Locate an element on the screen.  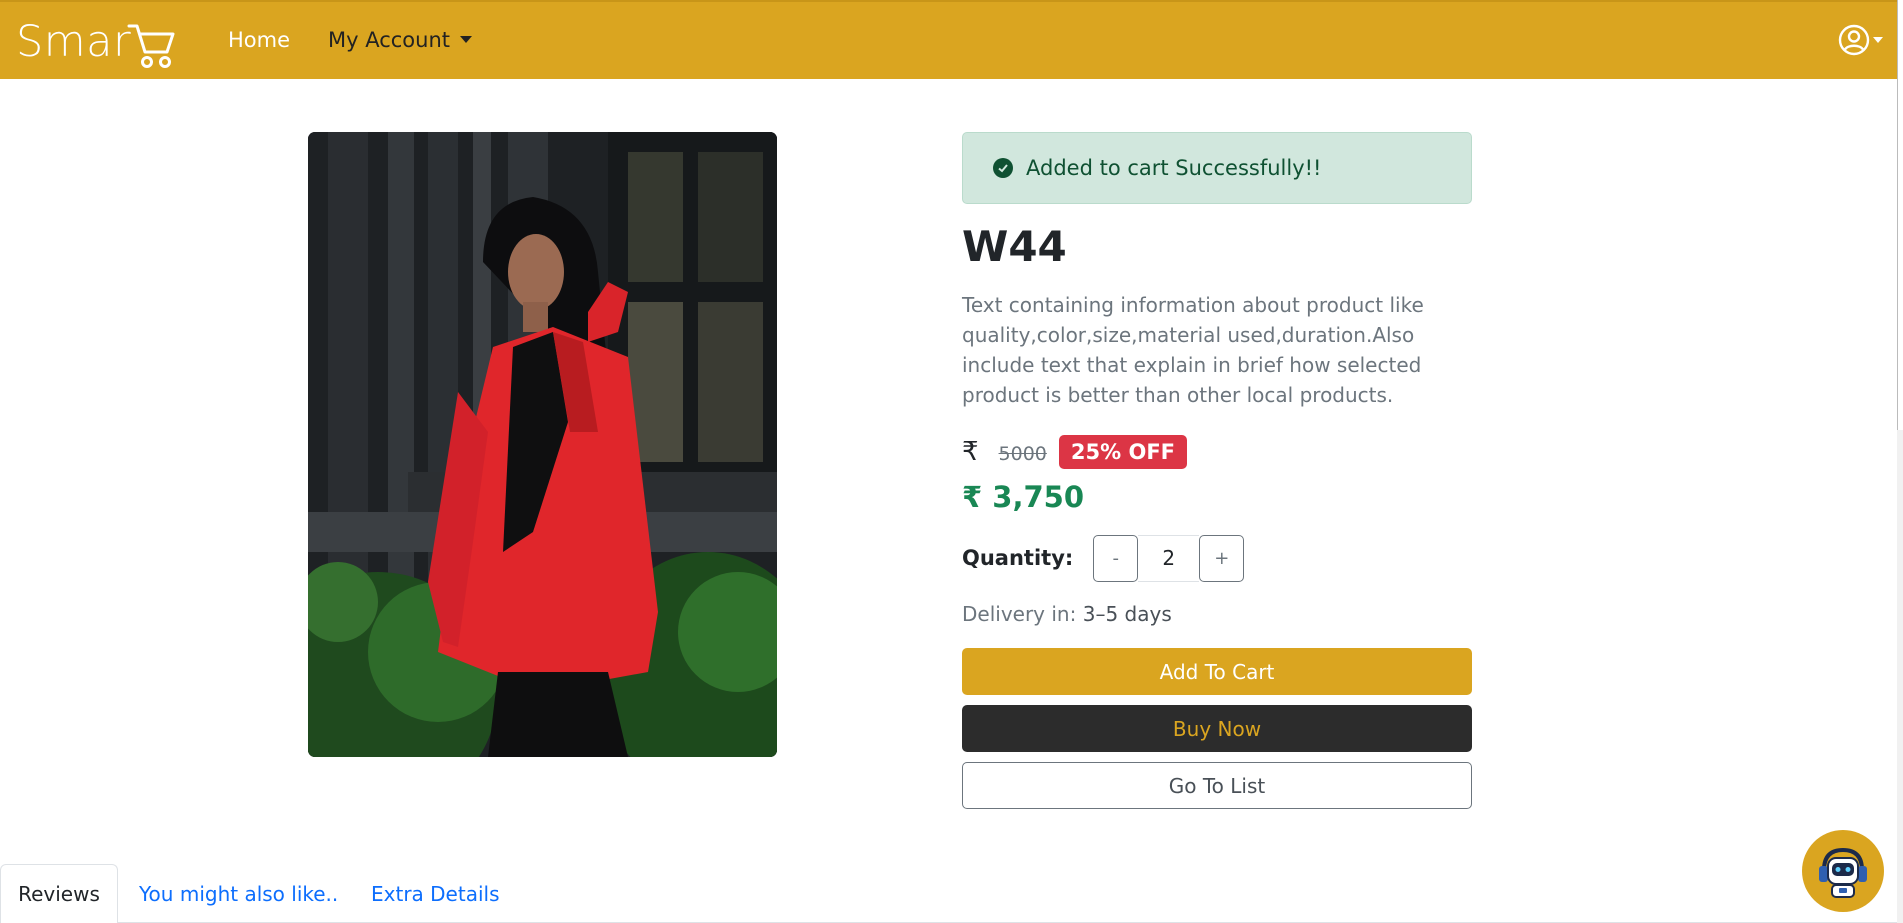
delivery-info: Delivery in: 3–5 days is located at coordinates (1217, 614).